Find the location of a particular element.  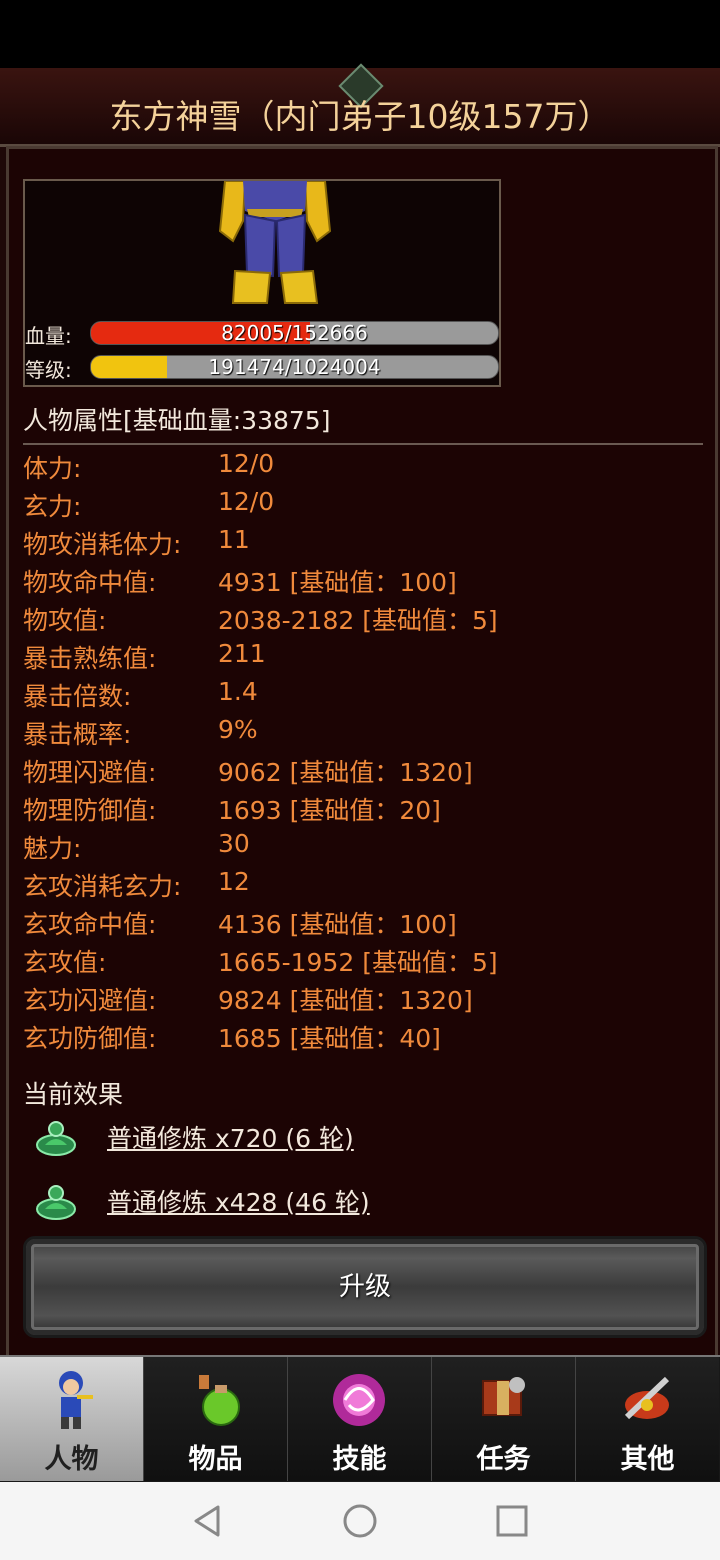

upgrade-button-label: 升级 is located at coordinates (364, 1287).